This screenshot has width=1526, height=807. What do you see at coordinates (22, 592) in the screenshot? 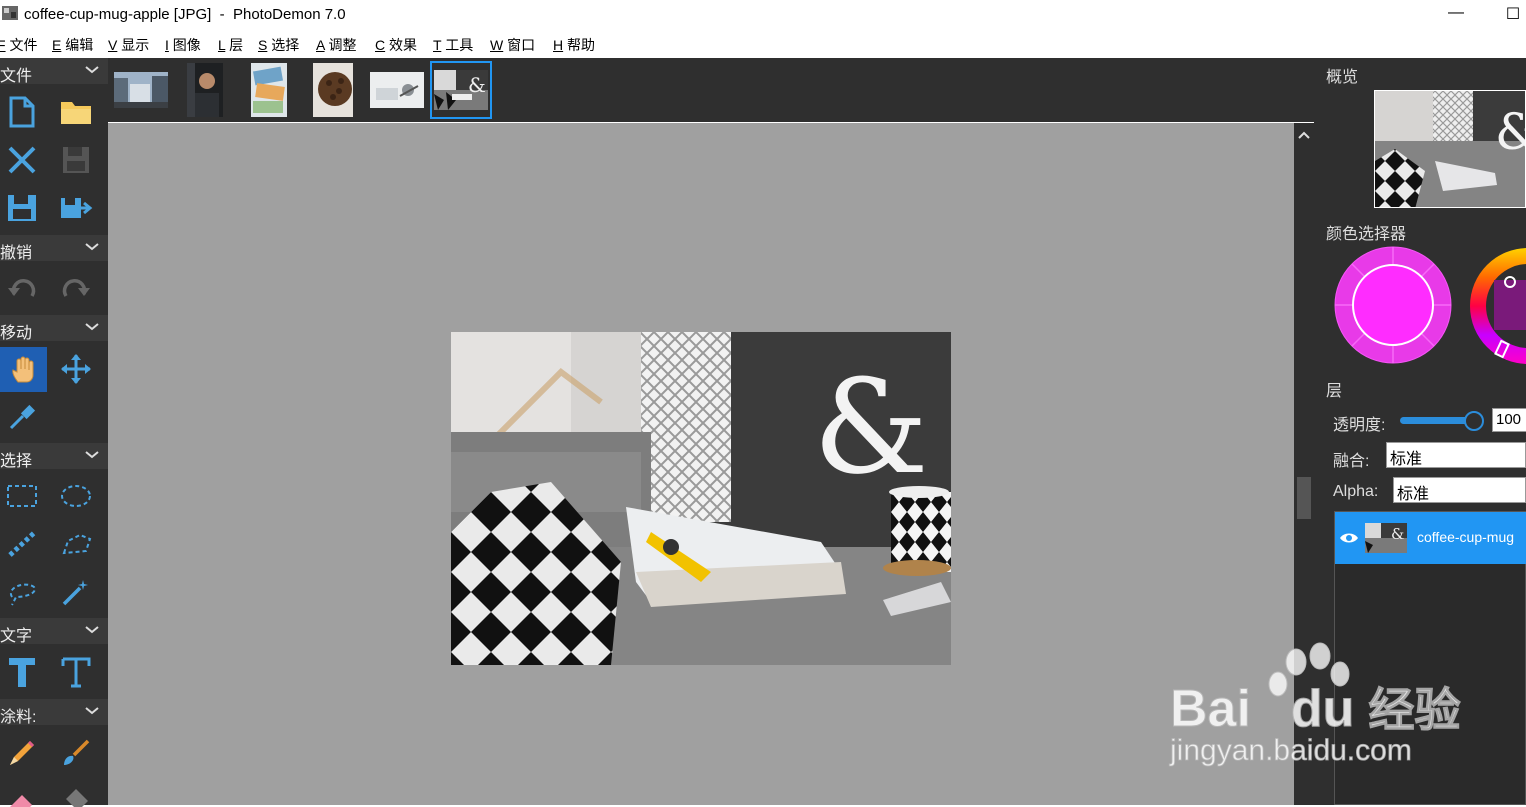
I see `lasso-select-tool` at bounding box center [22, 592].